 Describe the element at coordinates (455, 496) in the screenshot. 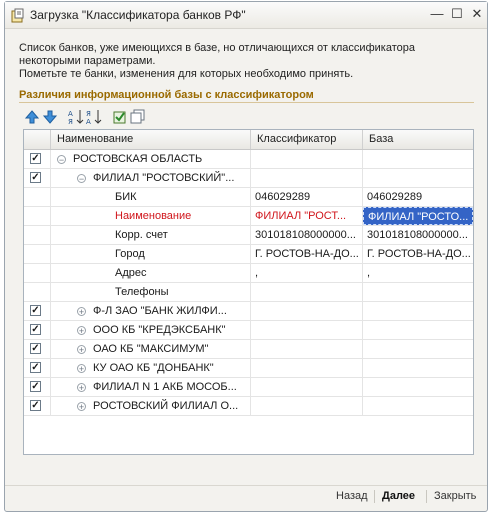

I see `close-button: Закрыть` at that location.